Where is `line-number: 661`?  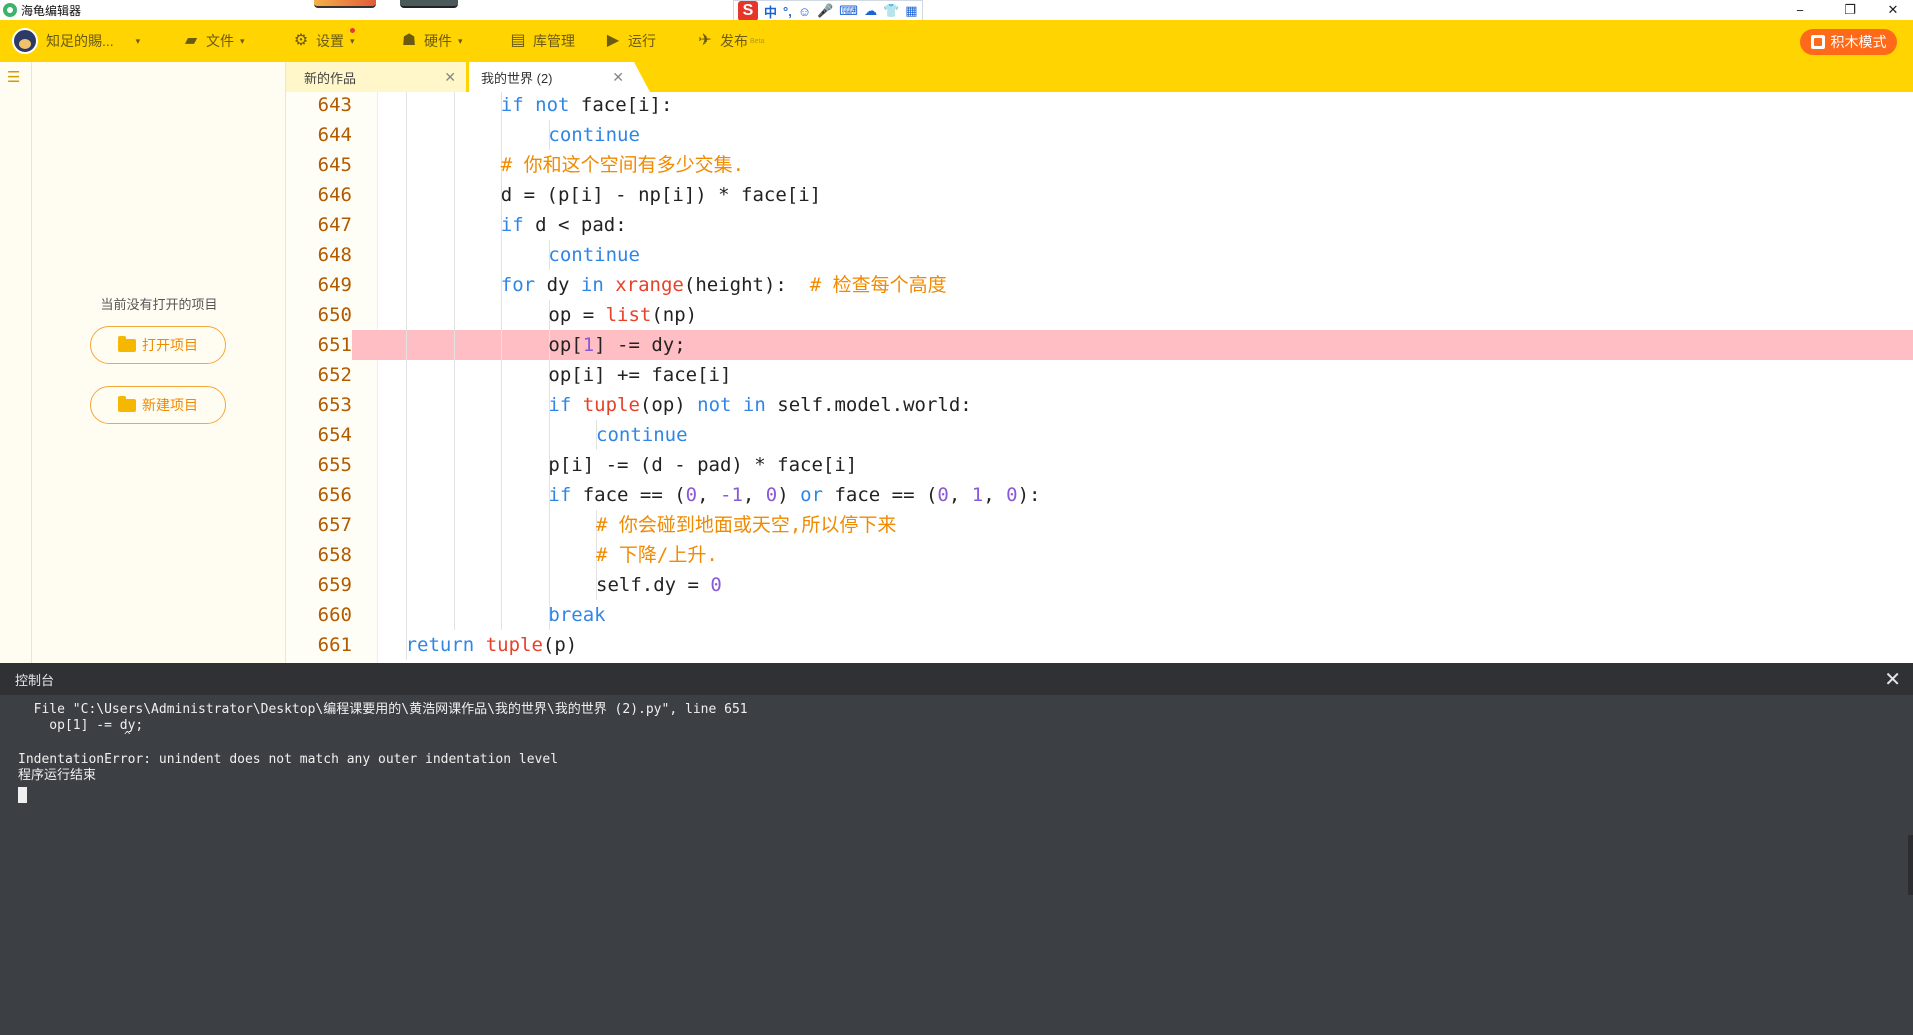 line-number: 661 is located at coordinates (334, 645).